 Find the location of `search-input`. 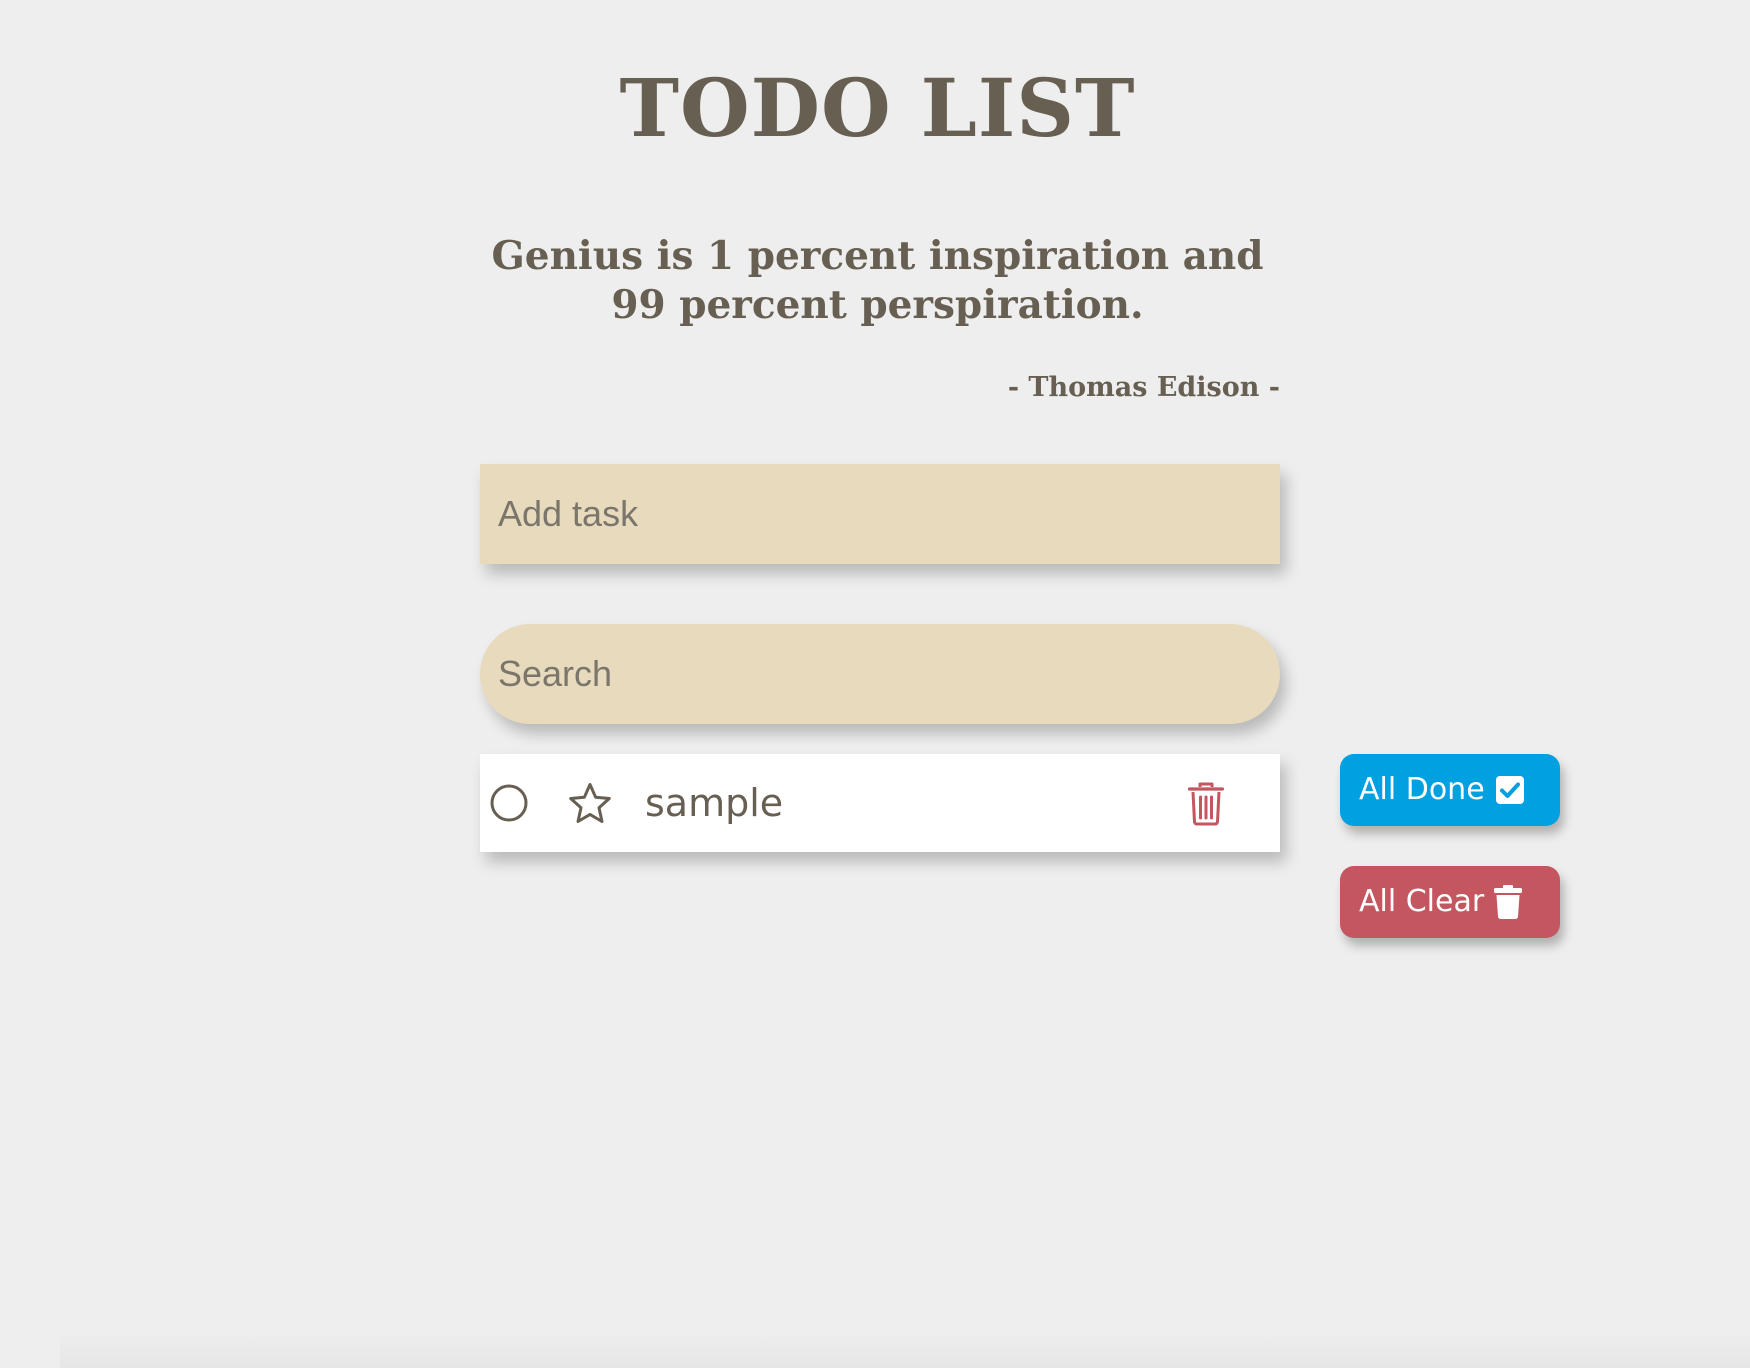

search-input is located at coordinates (880, 674).